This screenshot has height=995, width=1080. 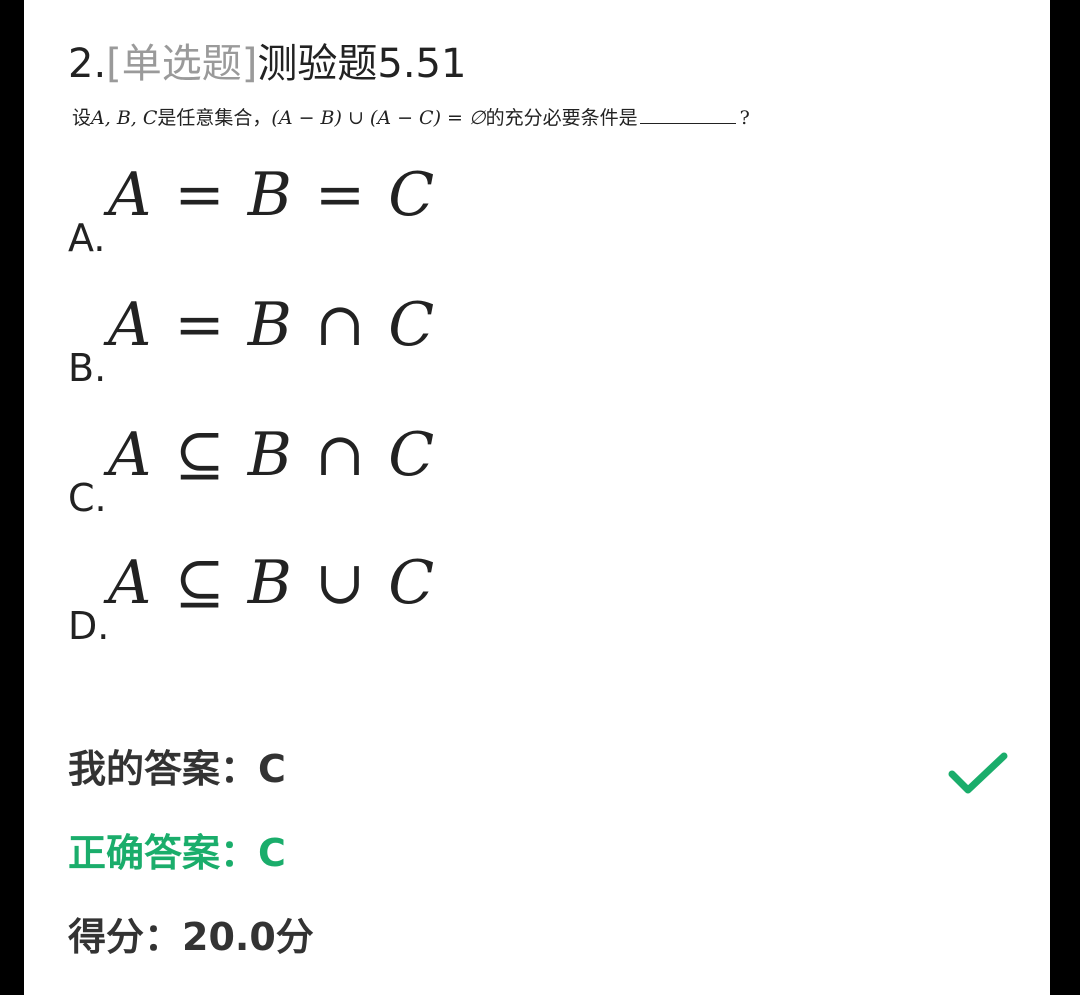 I want to click on correct-answer-label: 正确答案：, so click(x=163, y=853).